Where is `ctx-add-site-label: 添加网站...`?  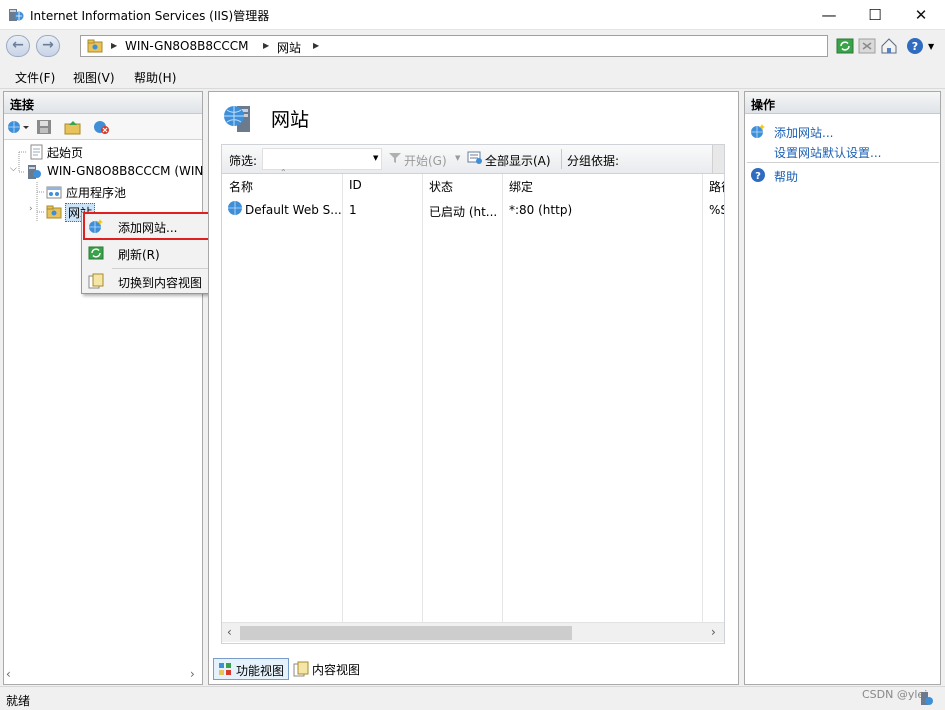
ctx-add-site-label: 添加网站... is located at coordinates (148, 228).